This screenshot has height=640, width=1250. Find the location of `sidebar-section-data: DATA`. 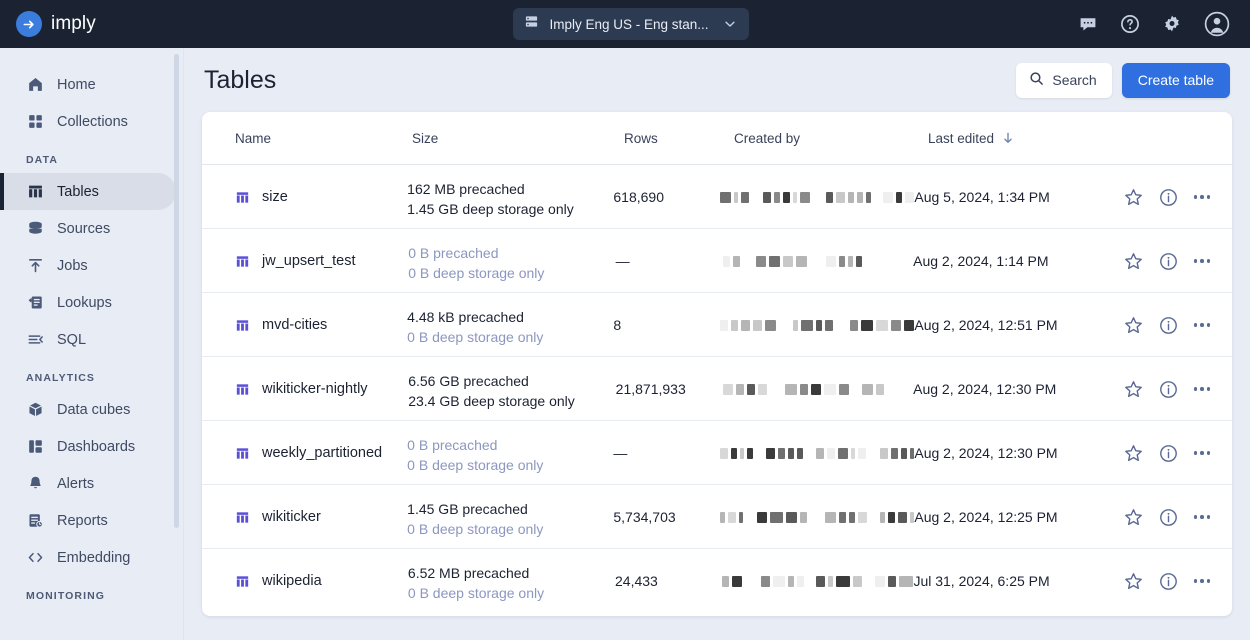

sidebar-section-data: DATA is located at coordinates (42, 160).